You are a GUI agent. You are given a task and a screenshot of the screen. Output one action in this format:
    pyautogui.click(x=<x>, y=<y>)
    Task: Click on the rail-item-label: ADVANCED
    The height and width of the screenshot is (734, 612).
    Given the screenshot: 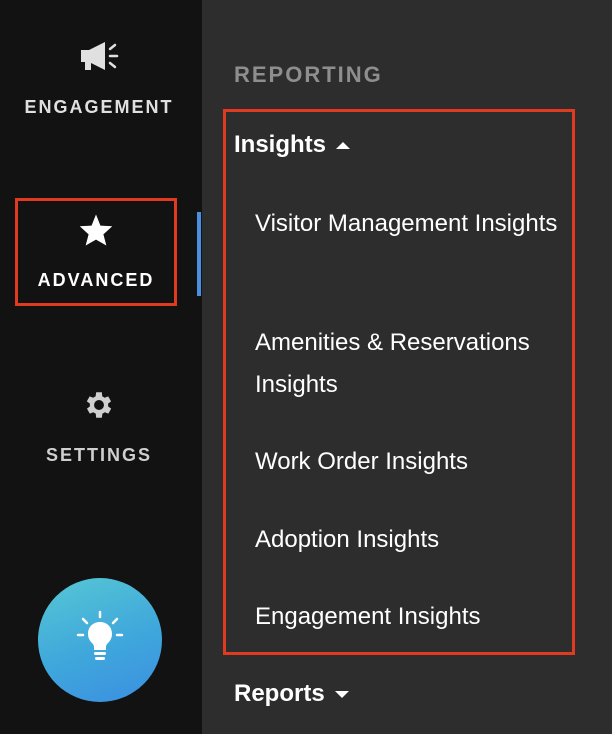 What is the action you would take?
    pyautogui.click(x=96, y=280)
    